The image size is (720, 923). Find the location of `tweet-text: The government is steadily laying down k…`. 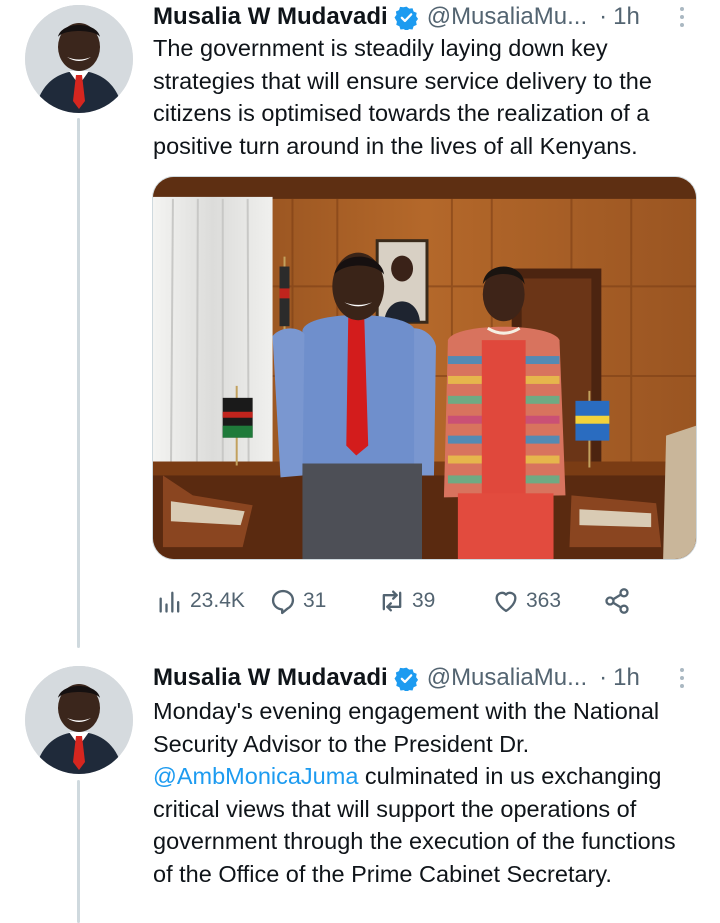

tweet-text: The government is steadily laying down k… is located at coordinates (402, 97).